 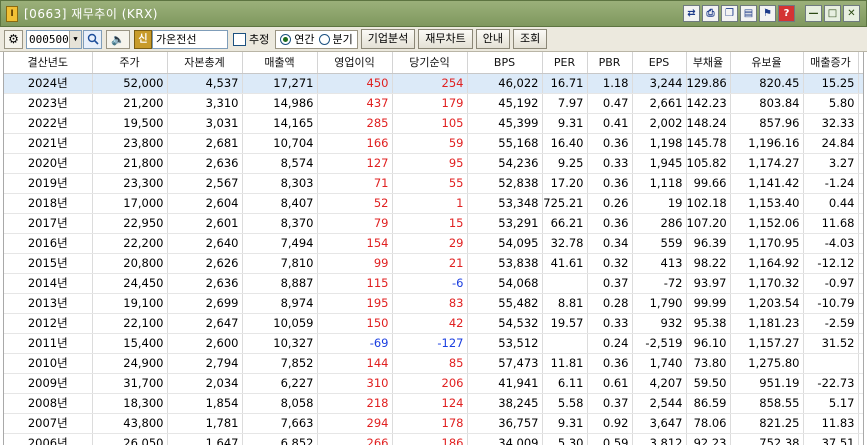 I want to click on table-cell: 42, so click(x=430, y=323).